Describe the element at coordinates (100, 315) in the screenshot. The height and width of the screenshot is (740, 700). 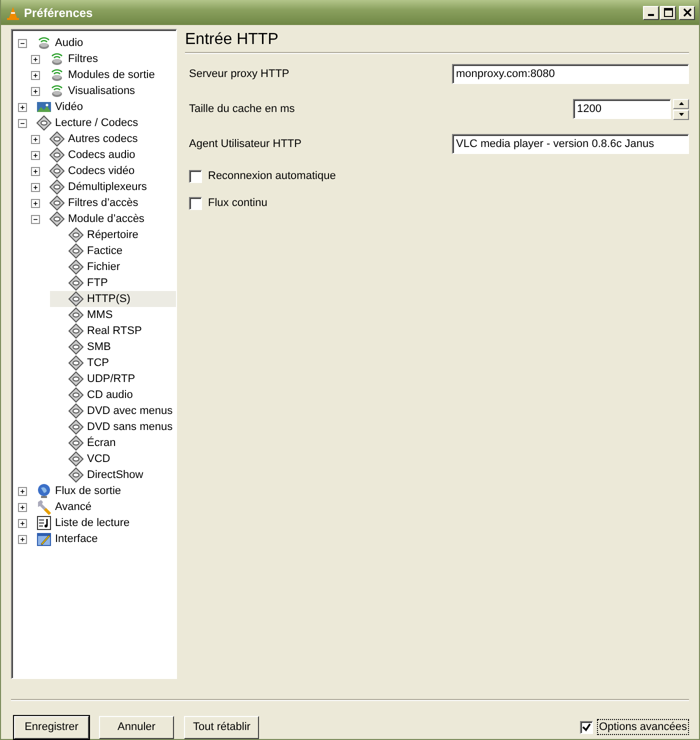
I see `tree-item: MMS` at that location.